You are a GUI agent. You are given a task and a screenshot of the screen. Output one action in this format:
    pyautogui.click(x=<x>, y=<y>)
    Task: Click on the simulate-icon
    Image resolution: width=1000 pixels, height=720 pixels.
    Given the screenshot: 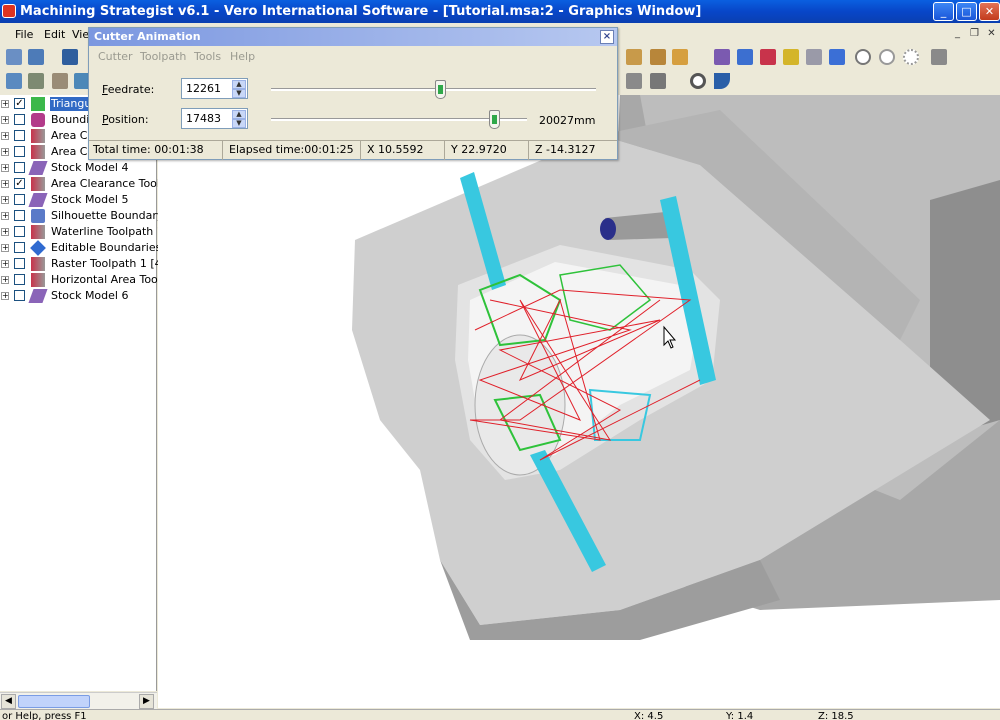 What is the action you would take?
    pyautogui.click(x=837, y=57)
    